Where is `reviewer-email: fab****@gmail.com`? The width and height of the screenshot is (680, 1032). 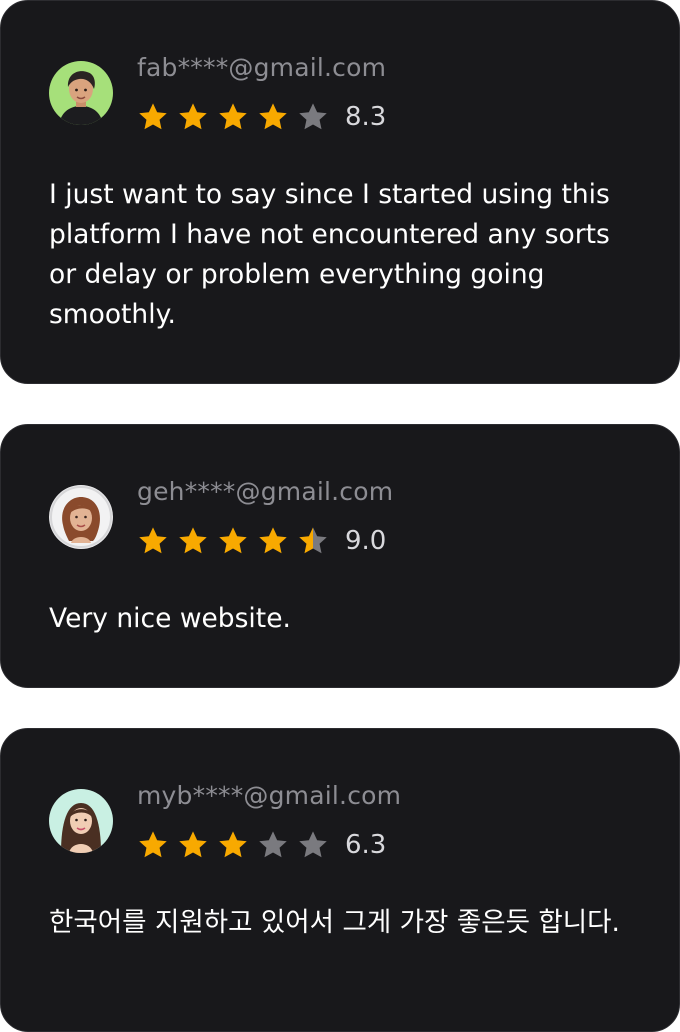
reviewer-email: fab****@gmail.com is located at coordinates (262, 67).